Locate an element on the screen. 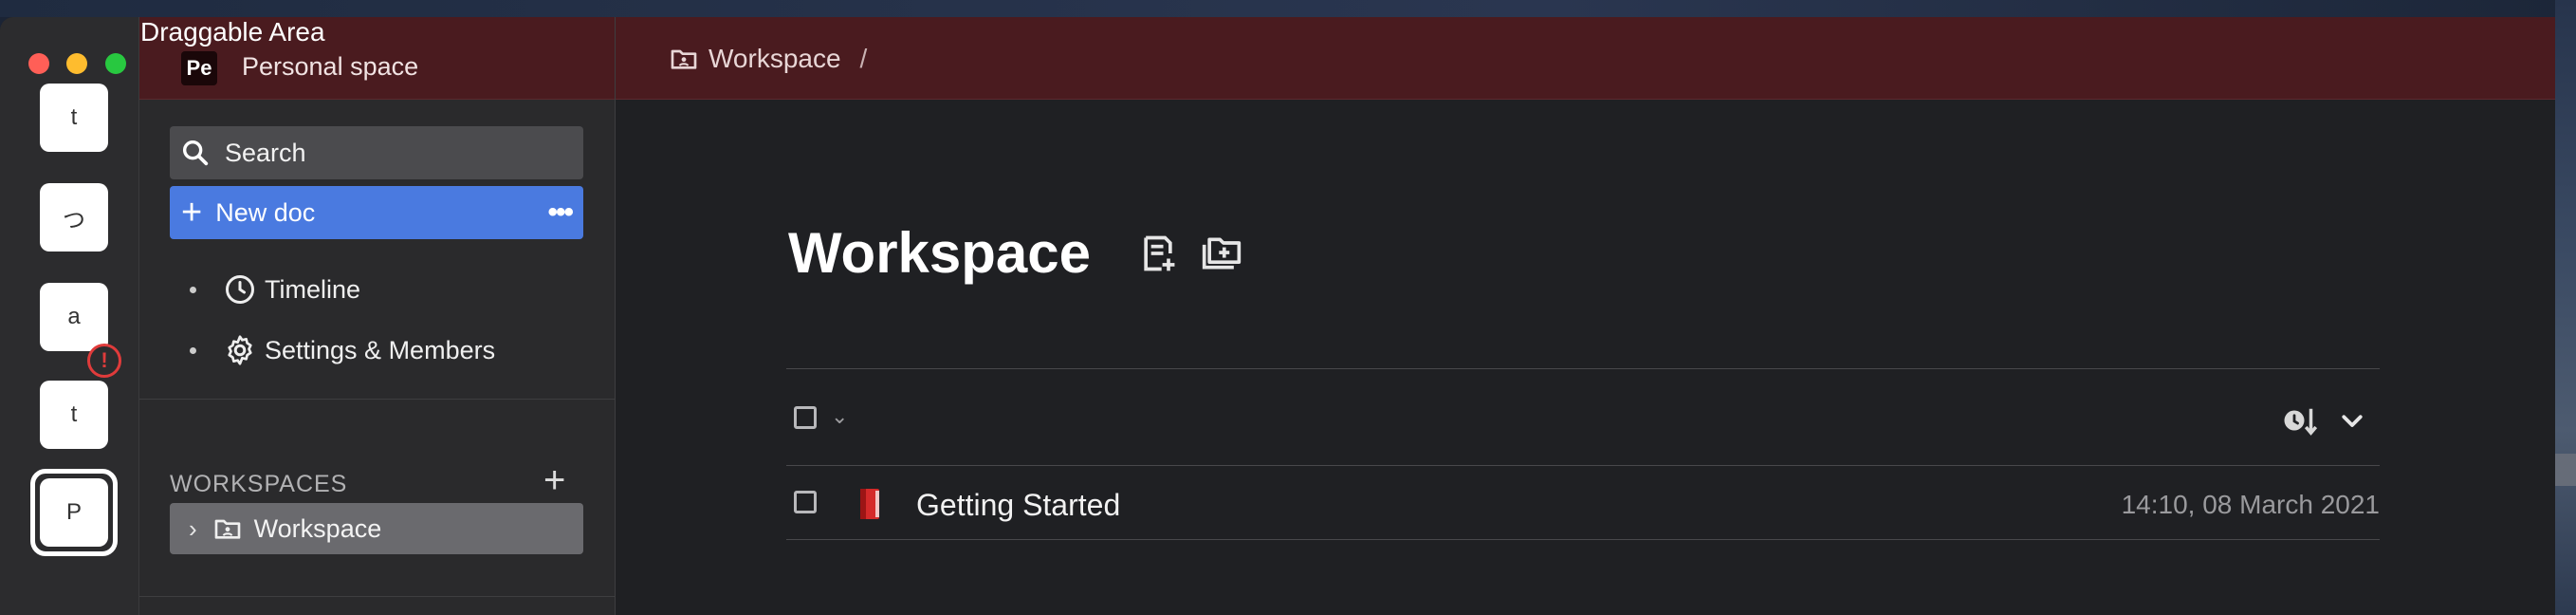  space-rail: t つ a ! t P is located at coordinates (69, 316).